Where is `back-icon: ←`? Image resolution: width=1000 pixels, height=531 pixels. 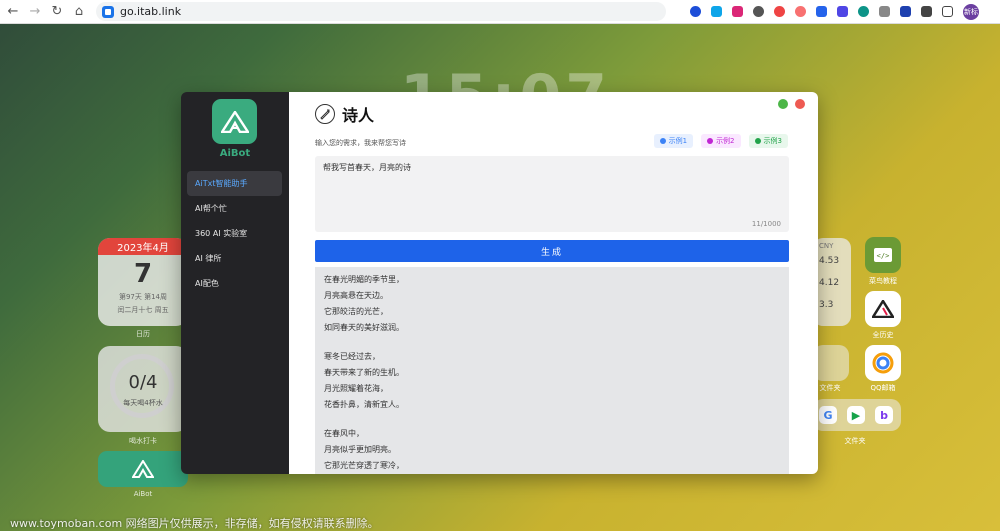 back-icon: ← is located at coordinates (13, 12).